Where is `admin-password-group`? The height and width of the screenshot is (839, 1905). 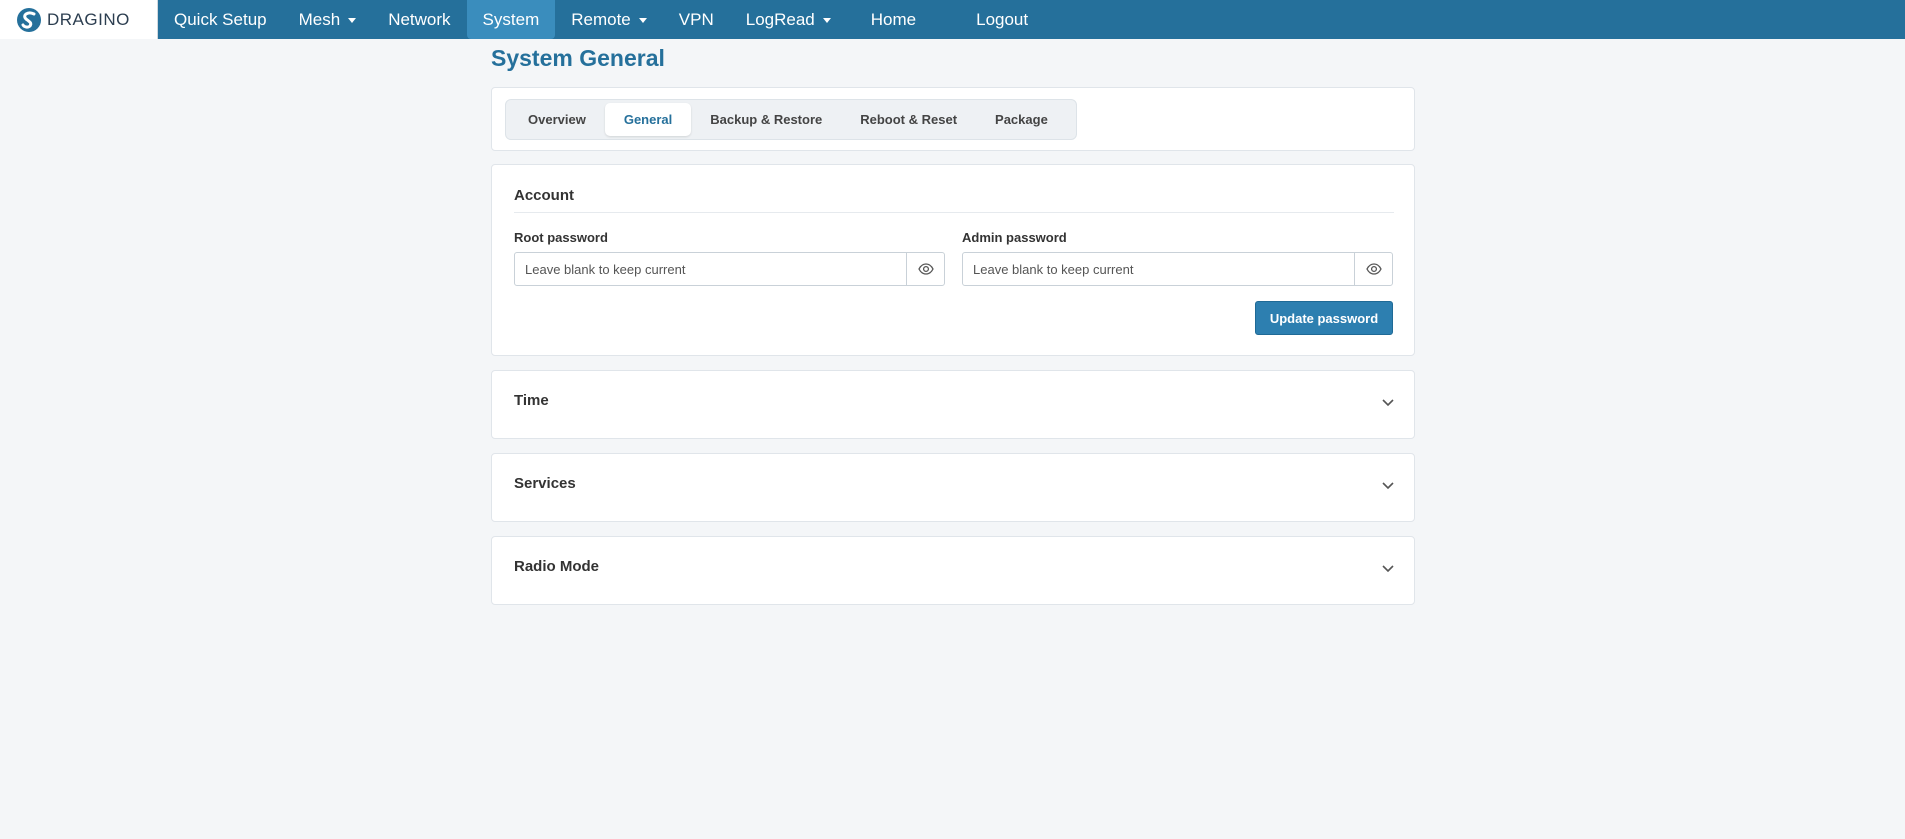
admin-password-group is located at coordinates (1177, 269).